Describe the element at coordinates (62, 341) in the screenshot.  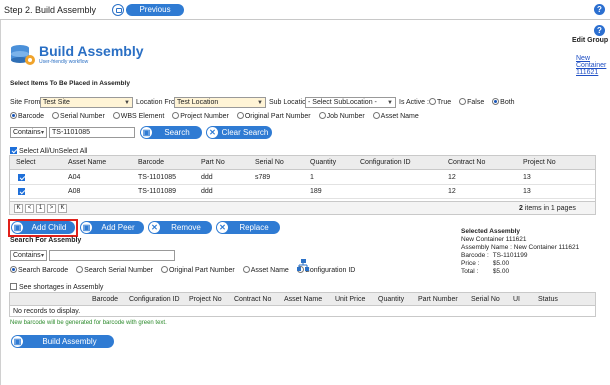
I see `build-assembly-button: ▣ Build Assembly` at that location.